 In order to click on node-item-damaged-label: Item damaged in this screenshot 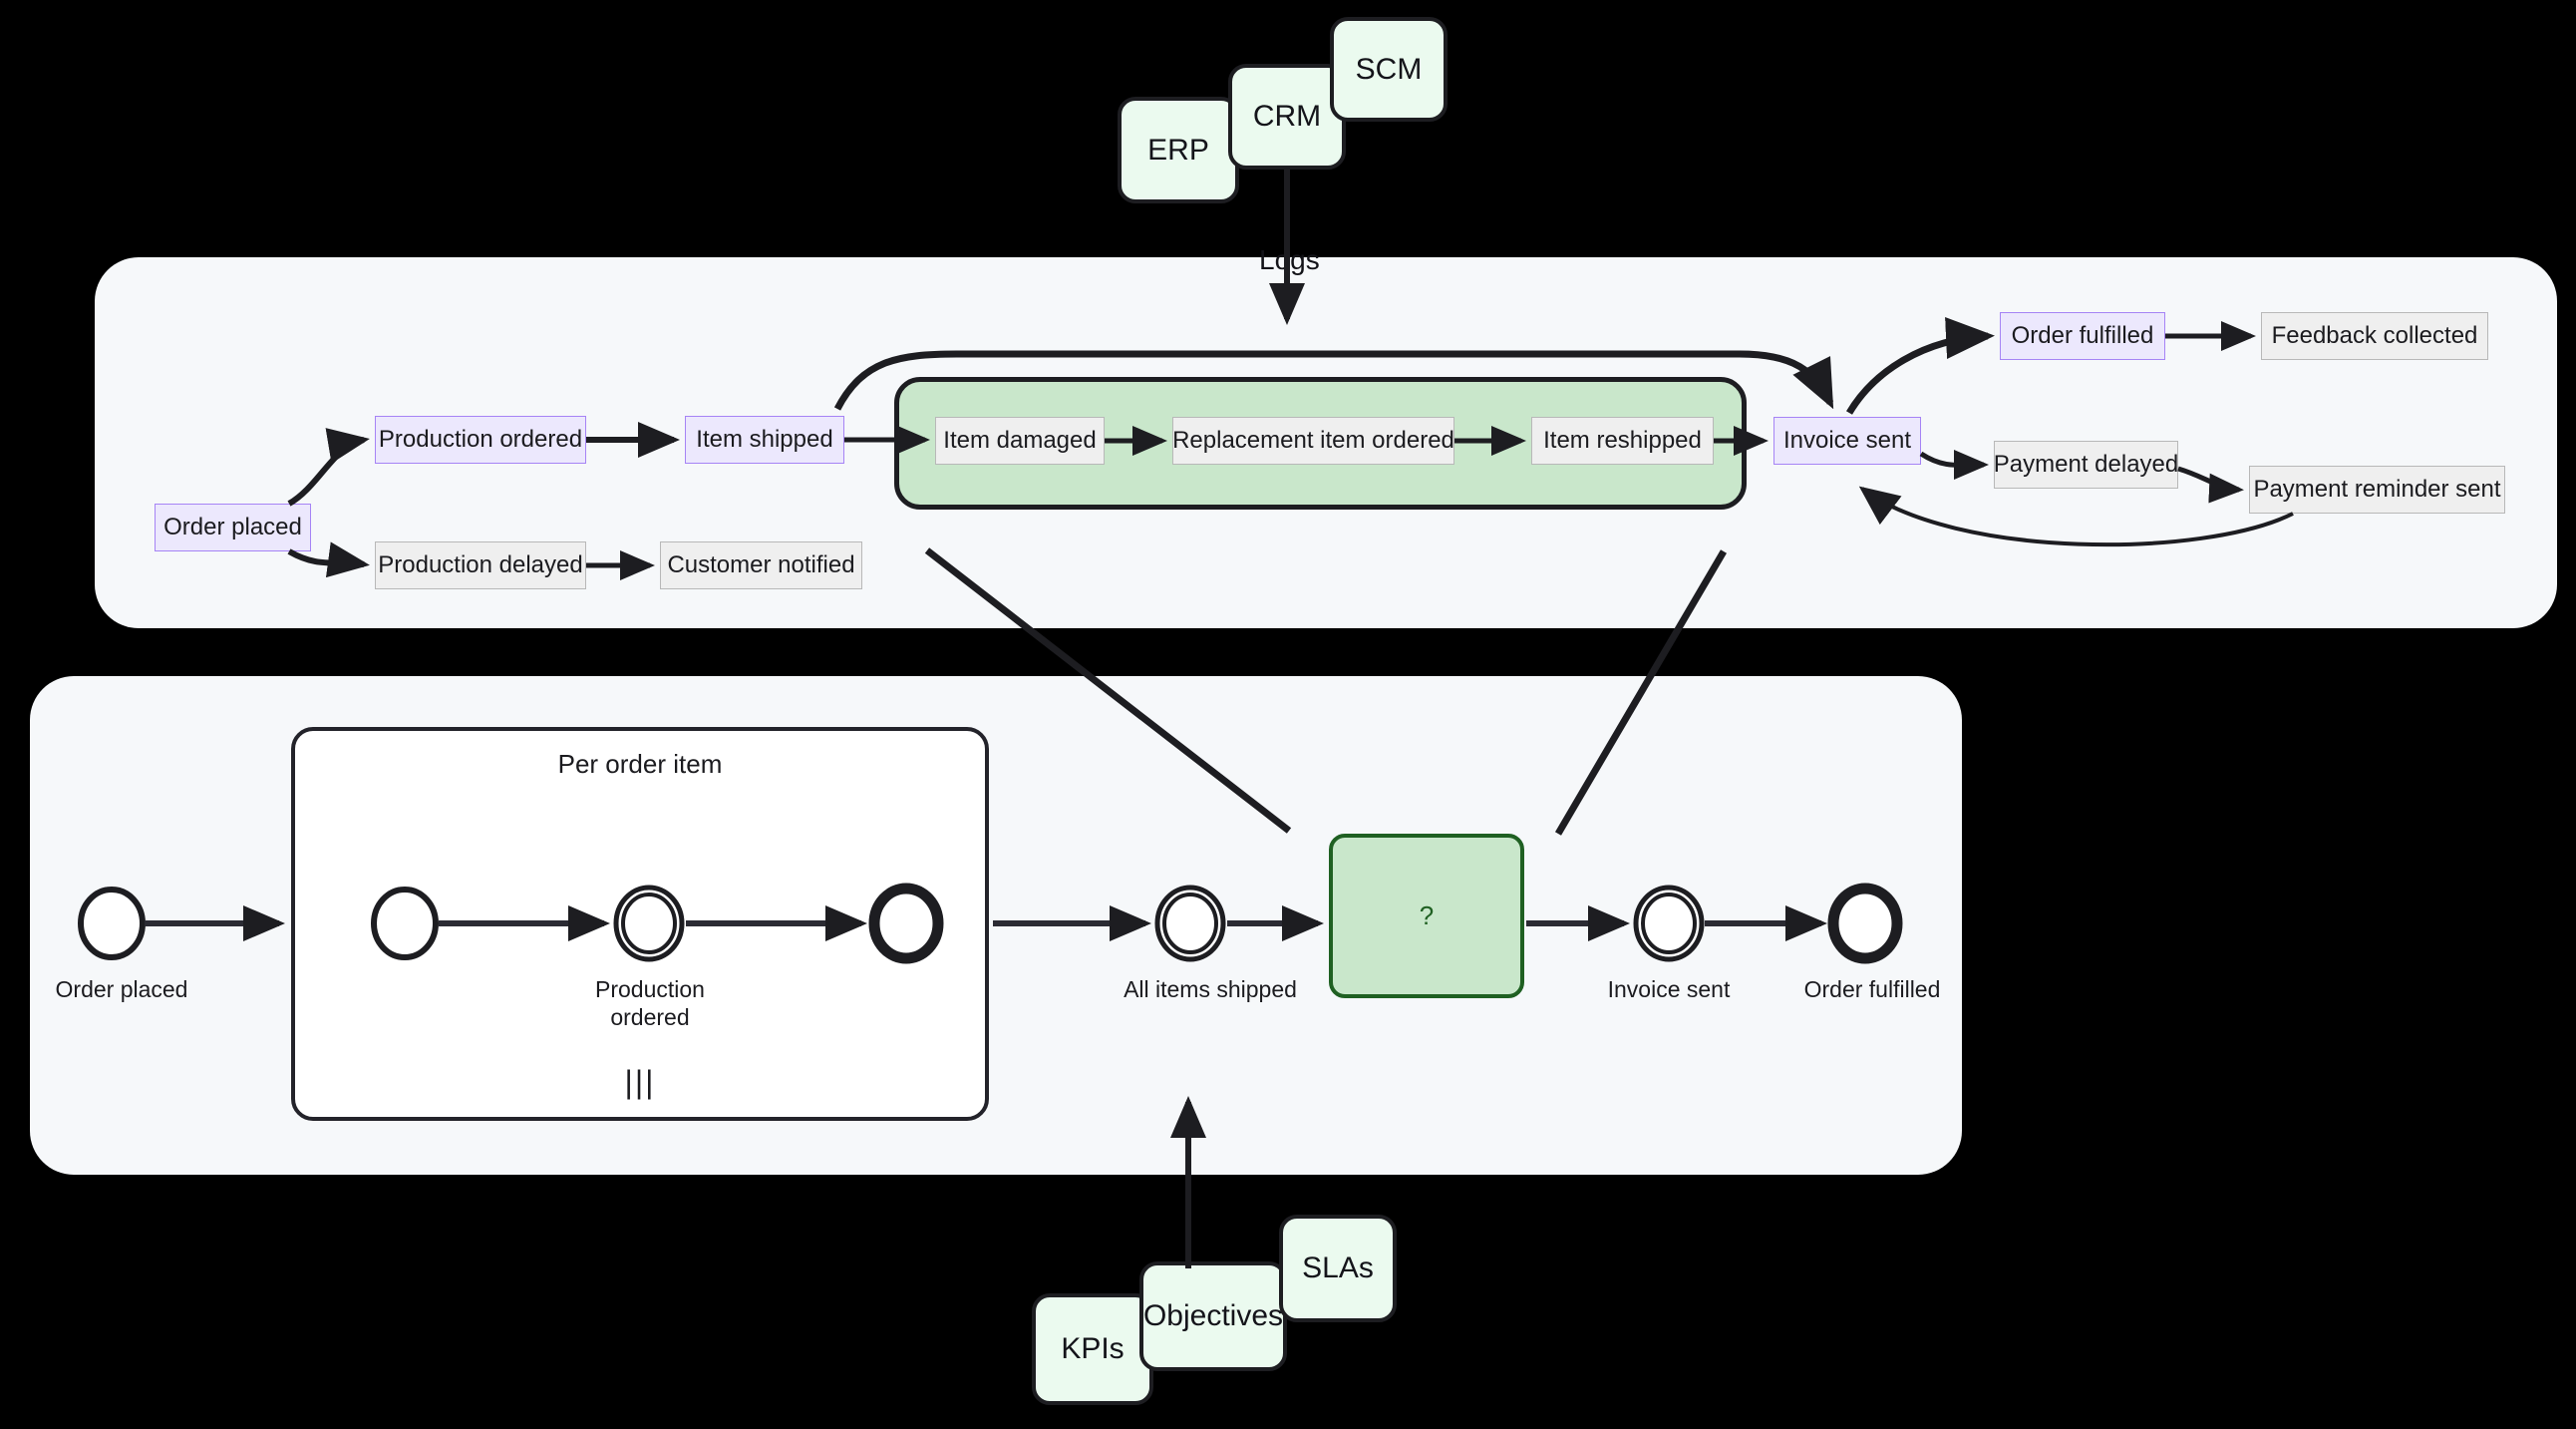, I will do `click(1020, 440)`.